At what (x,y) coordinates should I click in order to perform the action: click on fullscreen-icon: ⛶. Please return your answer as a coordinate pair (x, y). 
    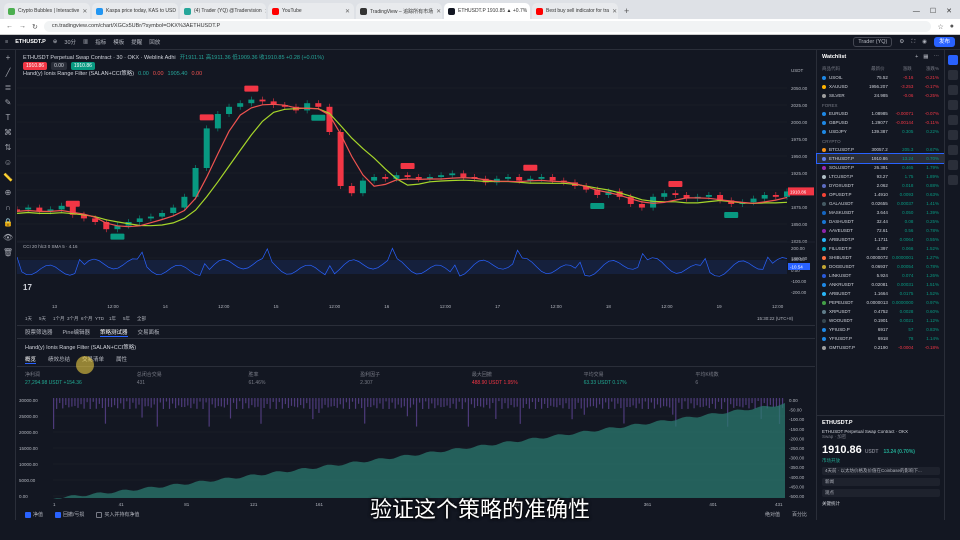
    Looking at the image, I should click on (913, 42).